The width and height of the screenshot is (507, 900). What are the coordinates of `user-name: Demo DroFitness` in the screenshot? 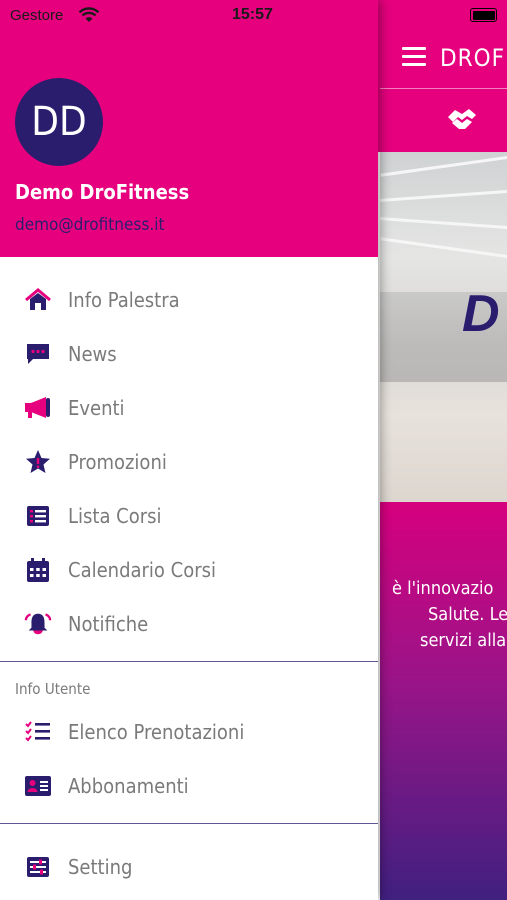 It's located at (102, 192).